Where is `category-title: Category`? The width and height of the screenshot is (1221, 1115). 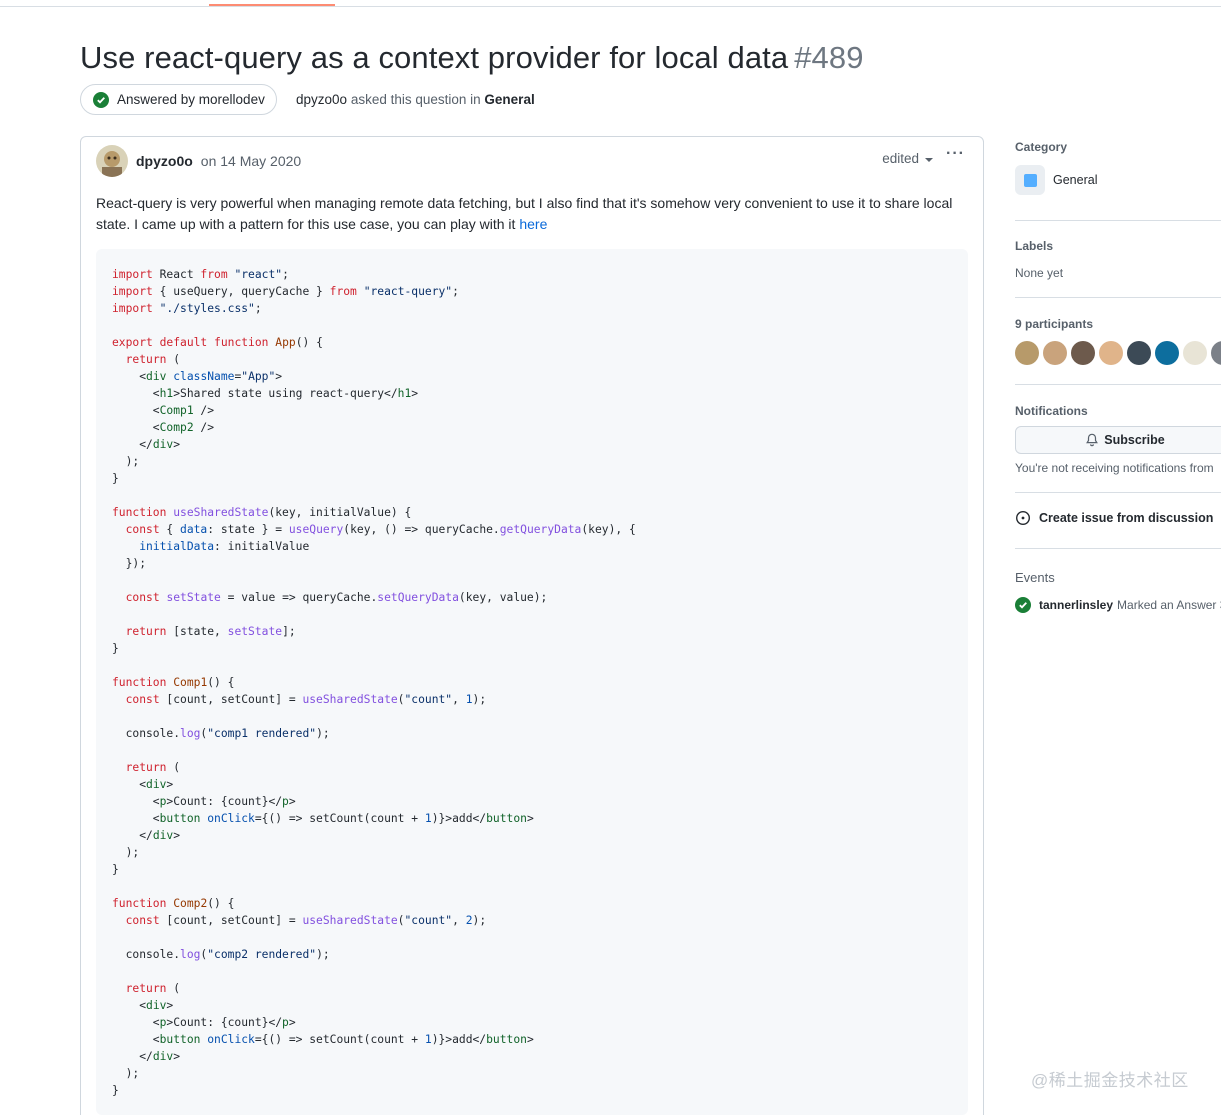 category-title: Category is located at coordinates (1041, 147).